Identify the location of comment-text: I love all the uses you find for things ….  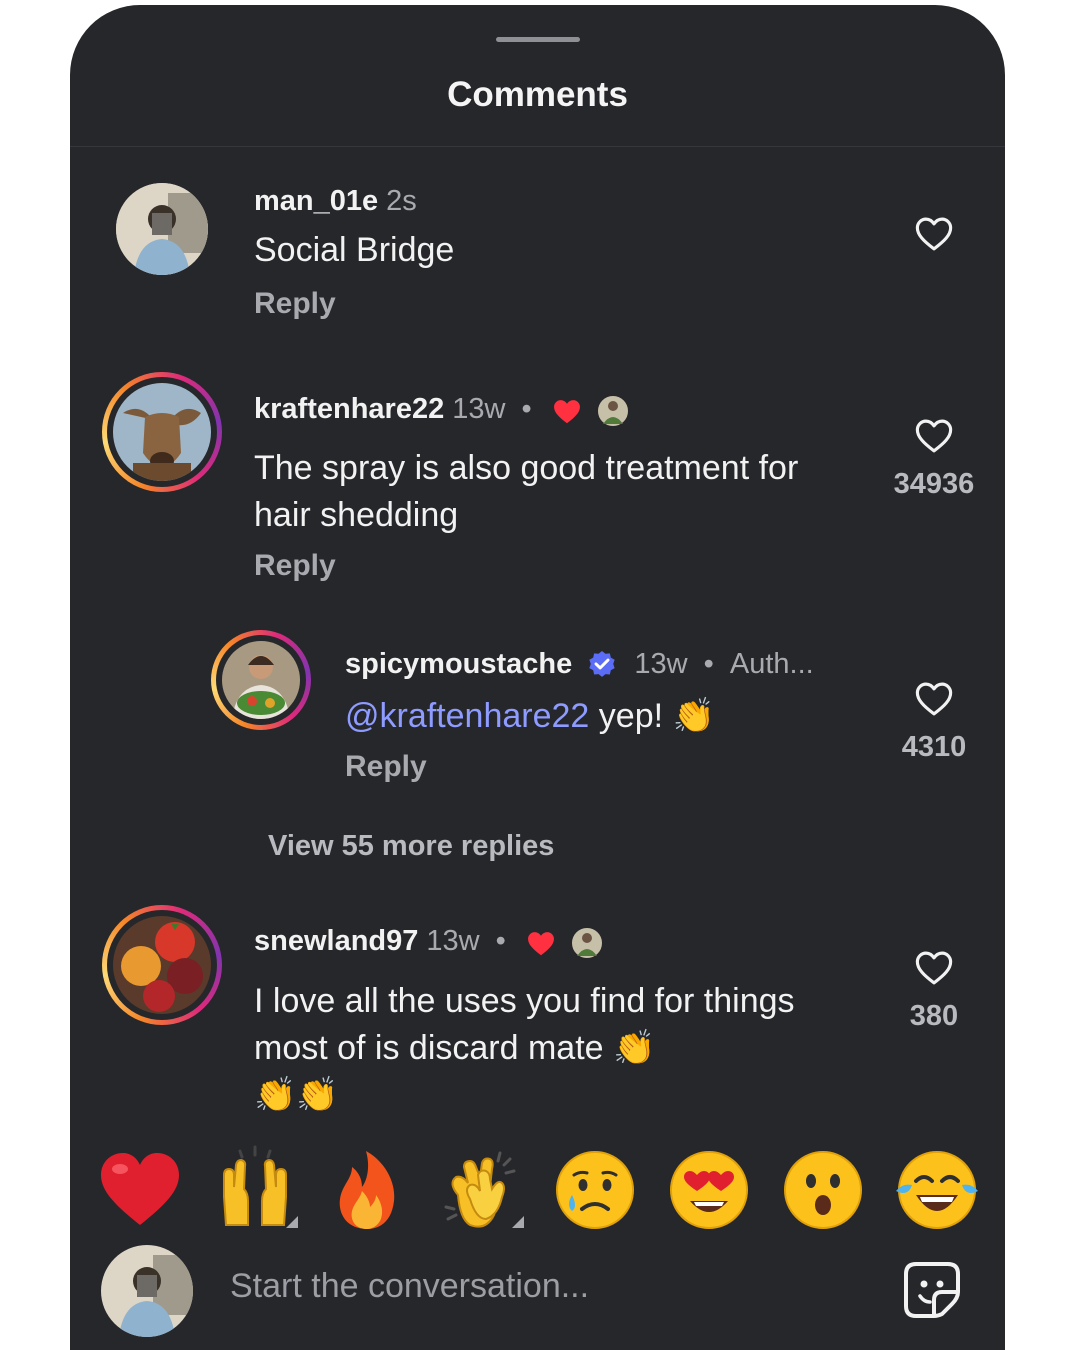
(524, 1024).